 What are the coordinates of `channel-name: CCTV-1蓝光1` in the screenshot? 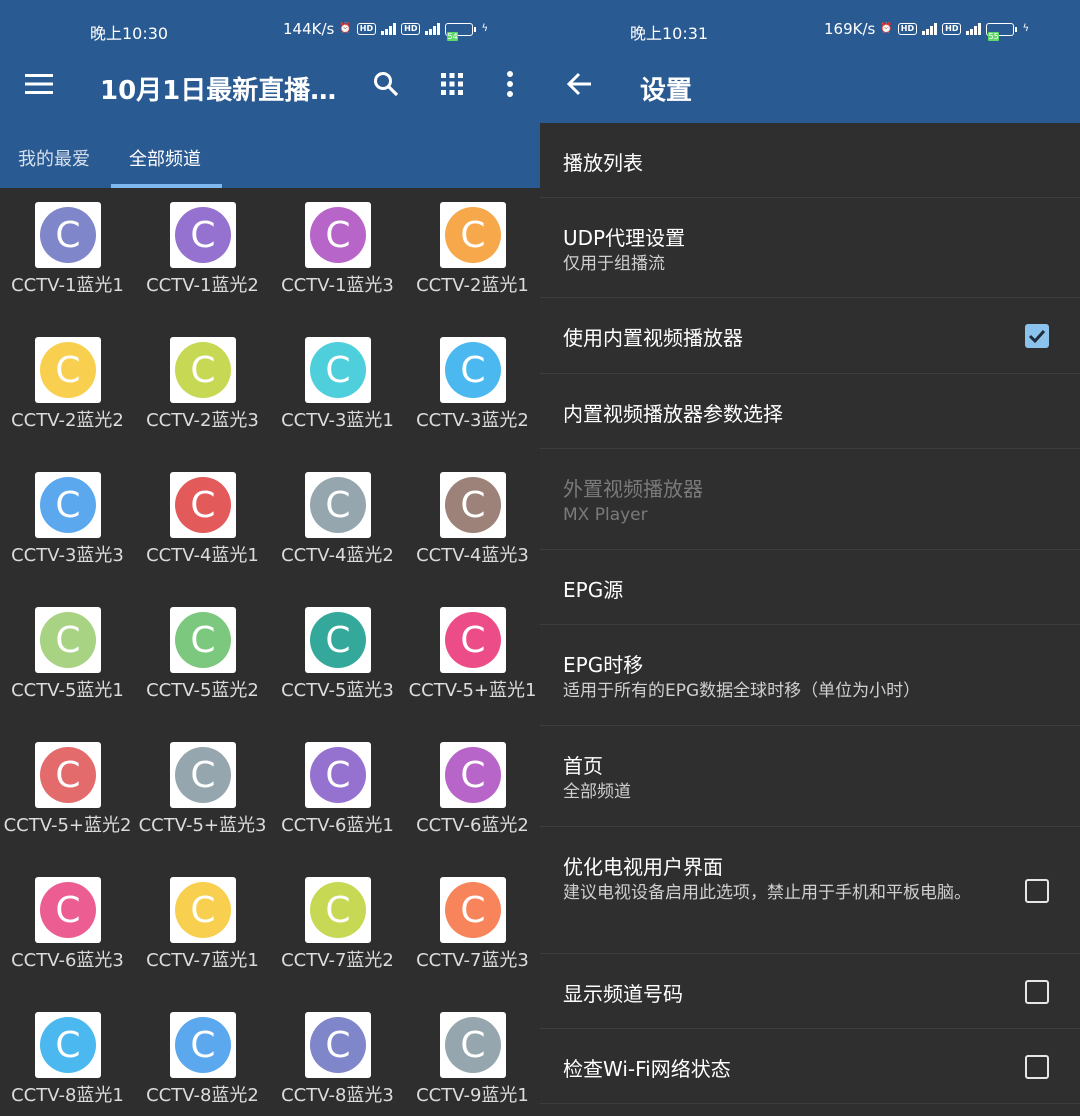 It's located at (67, 285).